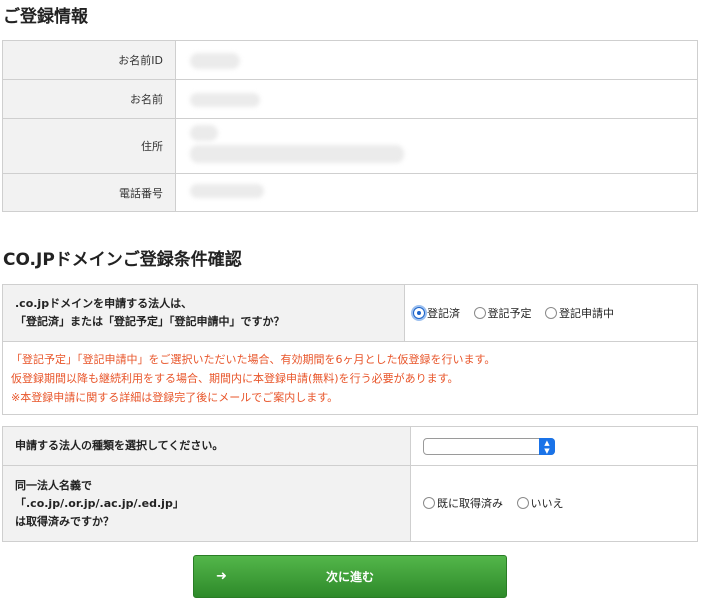 The width and height of the screenshot is (717, 606). I want to click on phone-label: 電話番号, so click(89, 192).